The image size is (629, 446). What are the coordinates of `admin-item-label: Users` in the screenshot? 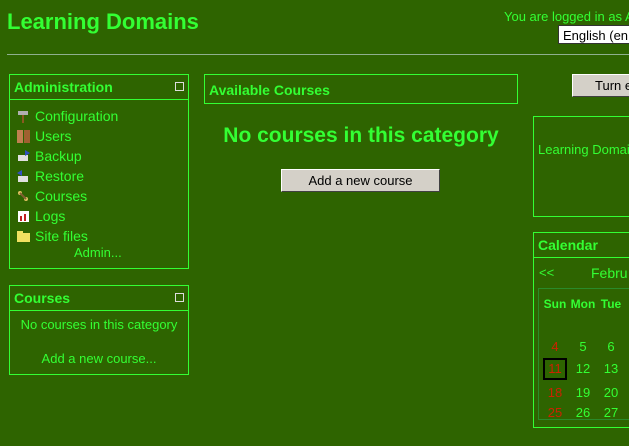 It's located at (53, 136).